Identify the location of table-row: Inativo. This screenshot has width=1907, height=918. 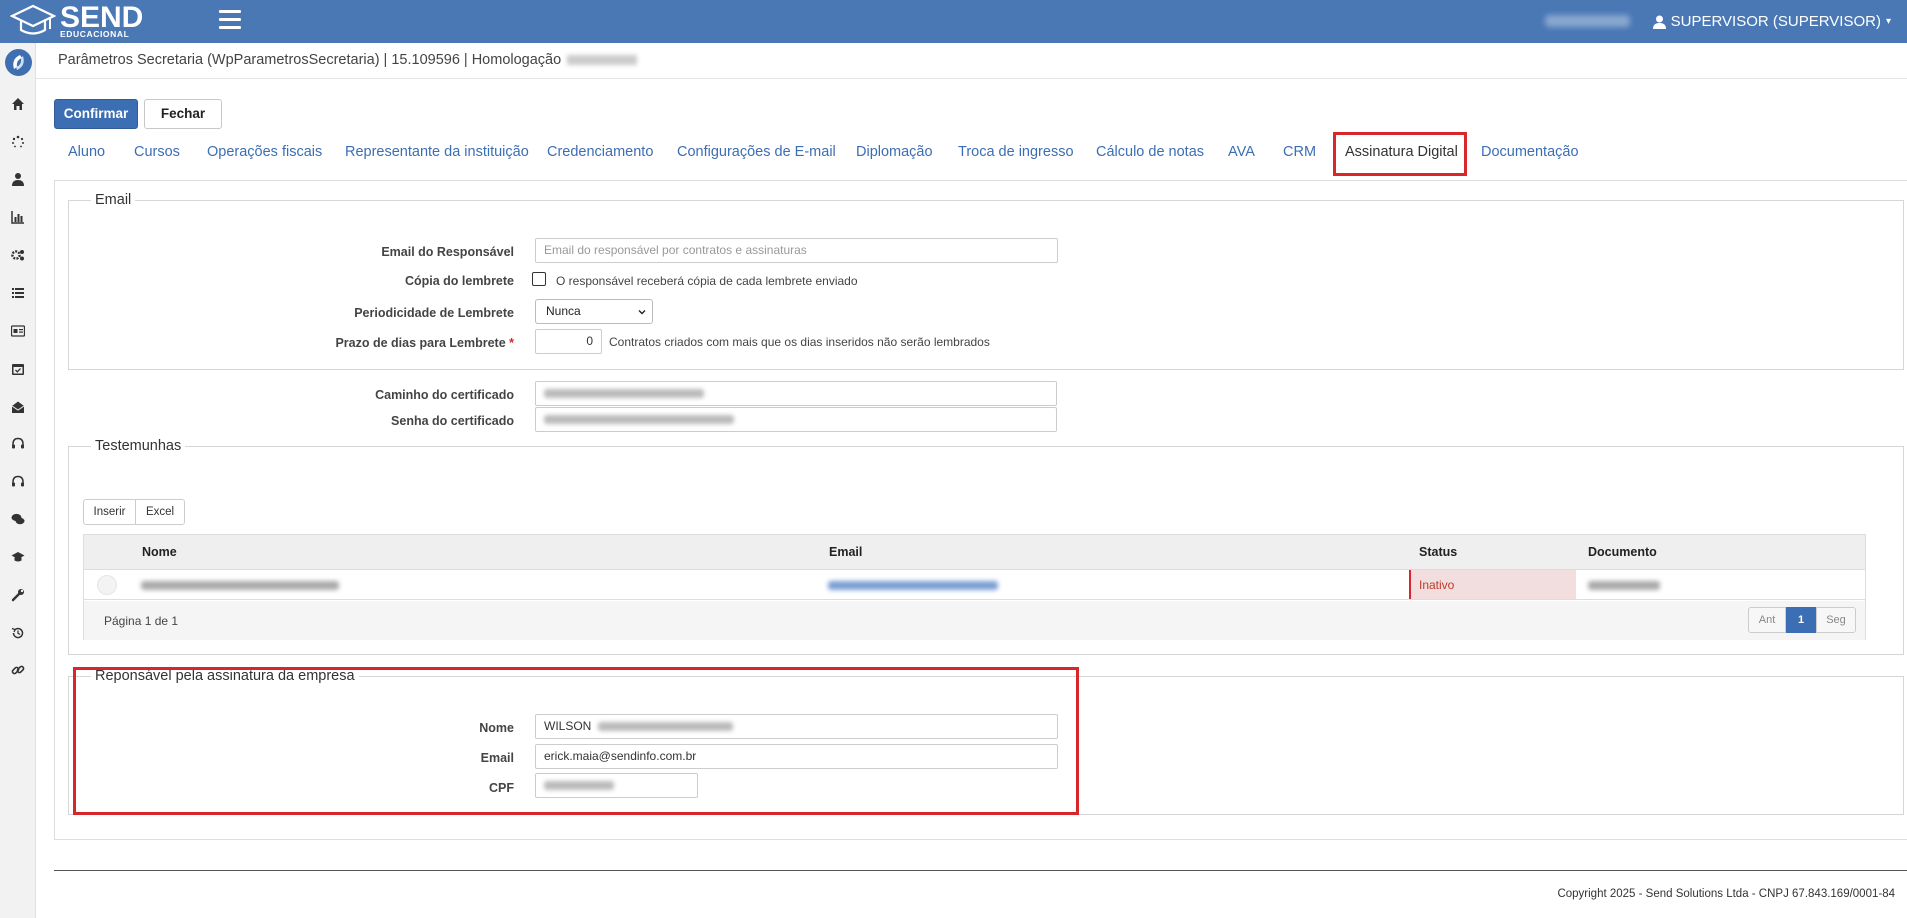
(974, 585).